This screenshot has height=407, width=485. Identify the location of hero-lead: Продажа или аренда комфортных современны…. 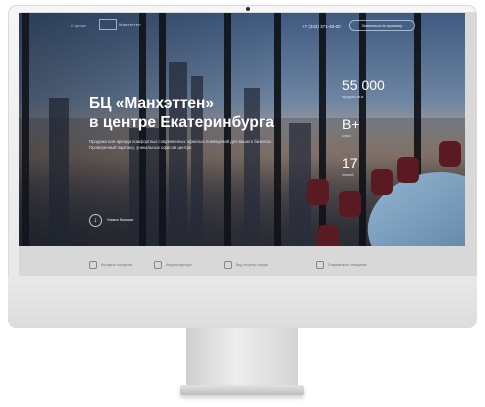
(180, 144).